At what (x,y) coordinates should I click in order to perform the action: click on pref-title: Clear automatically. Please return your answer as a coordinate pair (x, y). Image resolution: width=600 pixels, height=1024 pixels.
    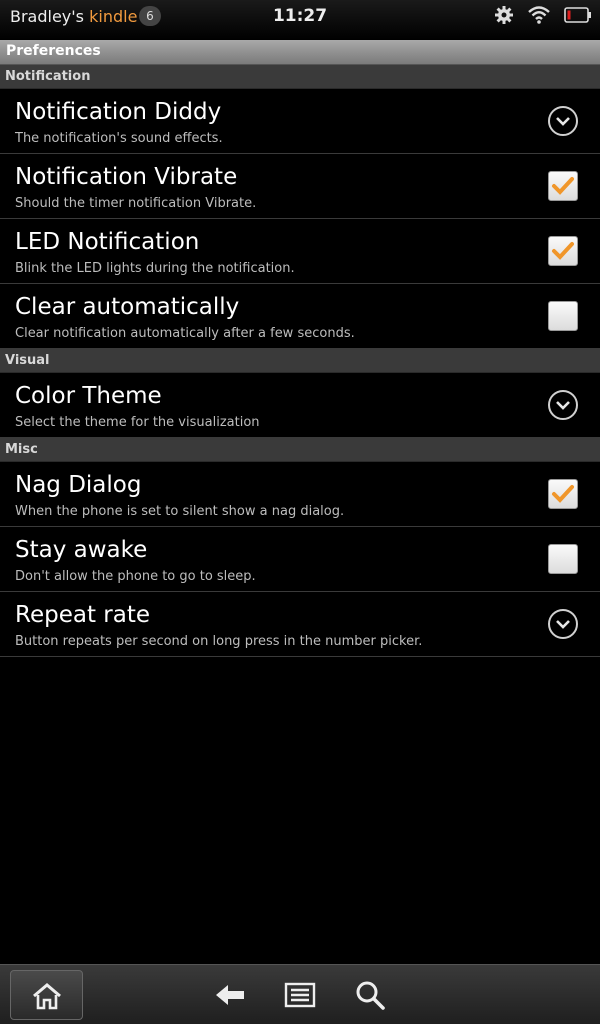
    Looking at the image, I should click on (127, 307).